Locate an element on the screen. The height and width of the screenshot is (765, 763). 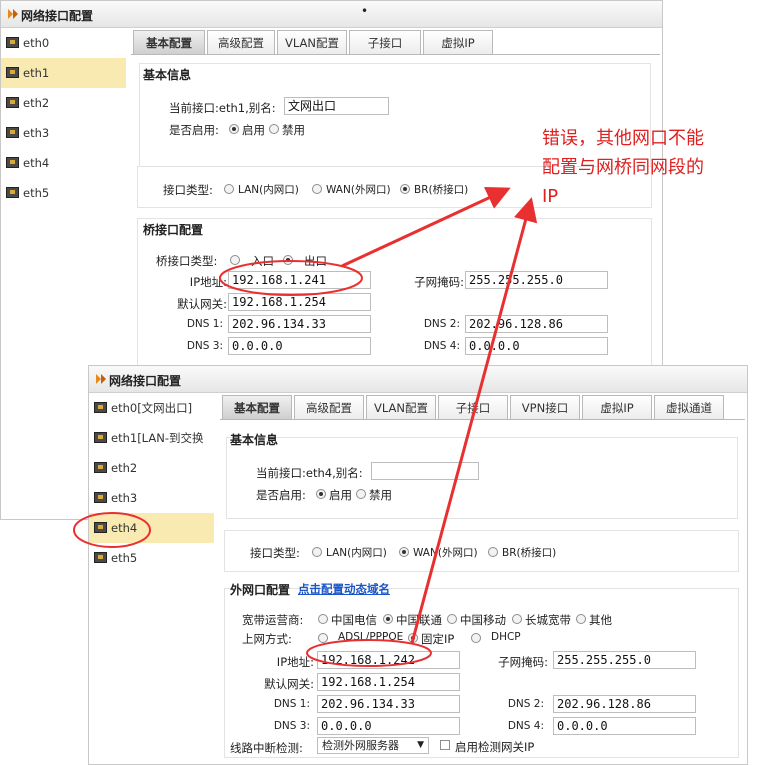
ddns-config-link: 点击配置动态域名 is located at coordinates (344, 589).